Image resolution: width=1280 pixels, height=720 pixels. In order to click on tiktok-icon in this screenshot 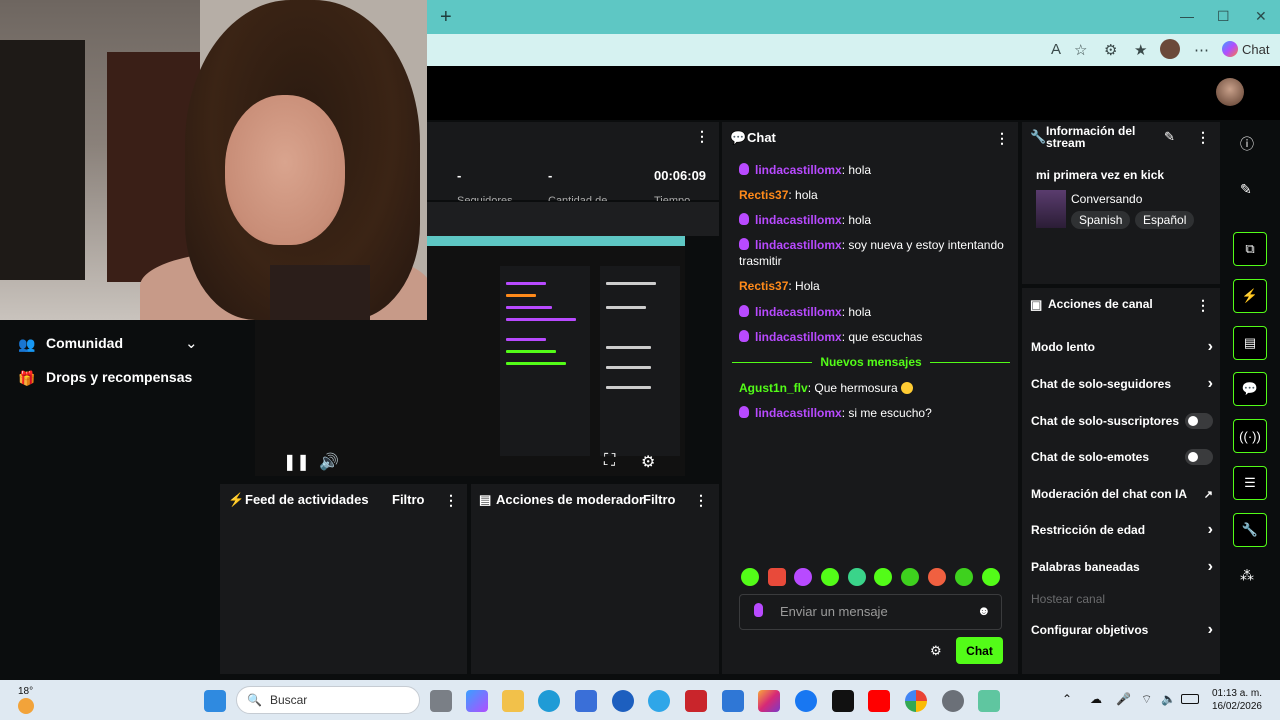, I will do `click(843, 701)`.